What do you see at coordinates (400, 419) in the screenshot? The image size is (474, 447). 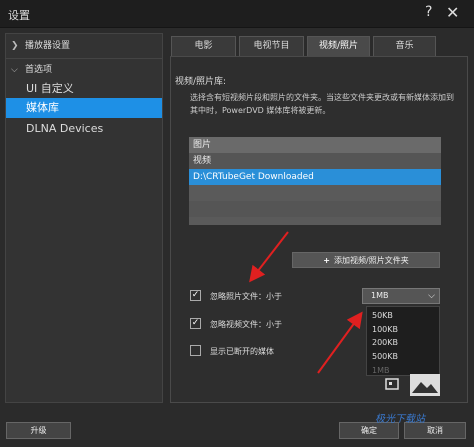 I see `watermark-logo: 极光下载站` at bounding box center [400, 419].